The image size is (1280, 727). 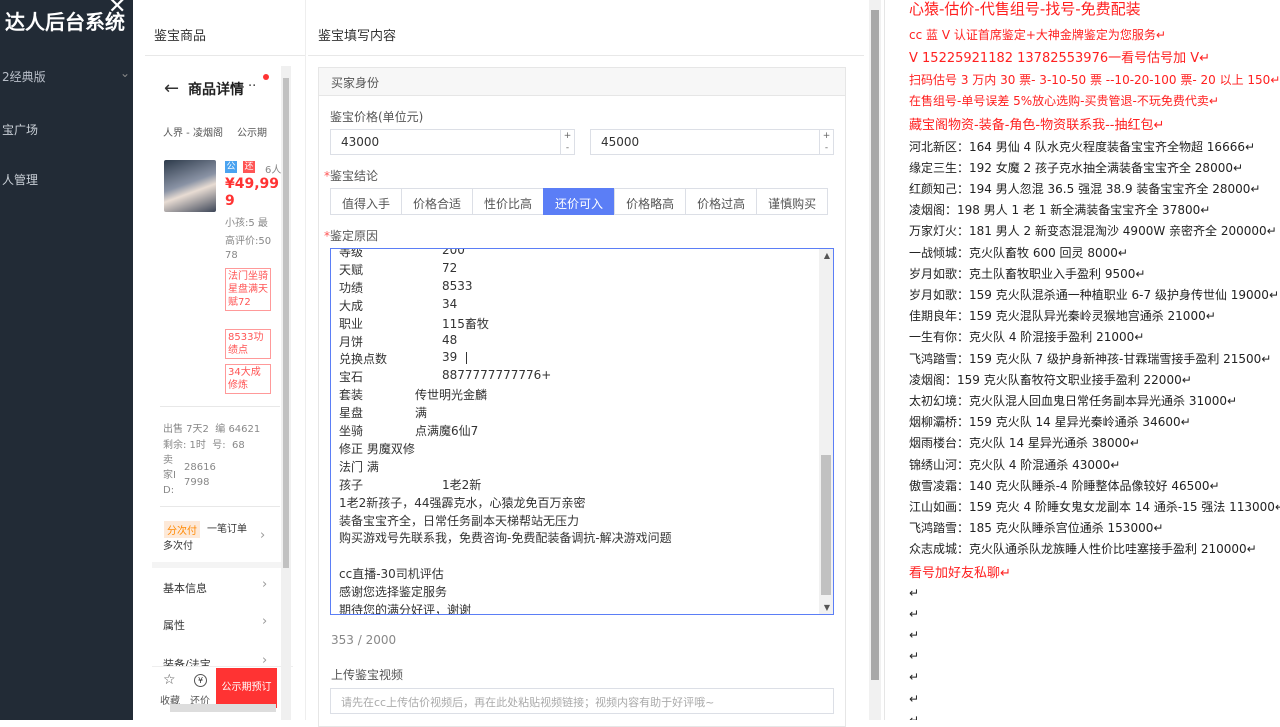 I want to click on reason-label: *鉴定原因, so click(x=351, y=236).